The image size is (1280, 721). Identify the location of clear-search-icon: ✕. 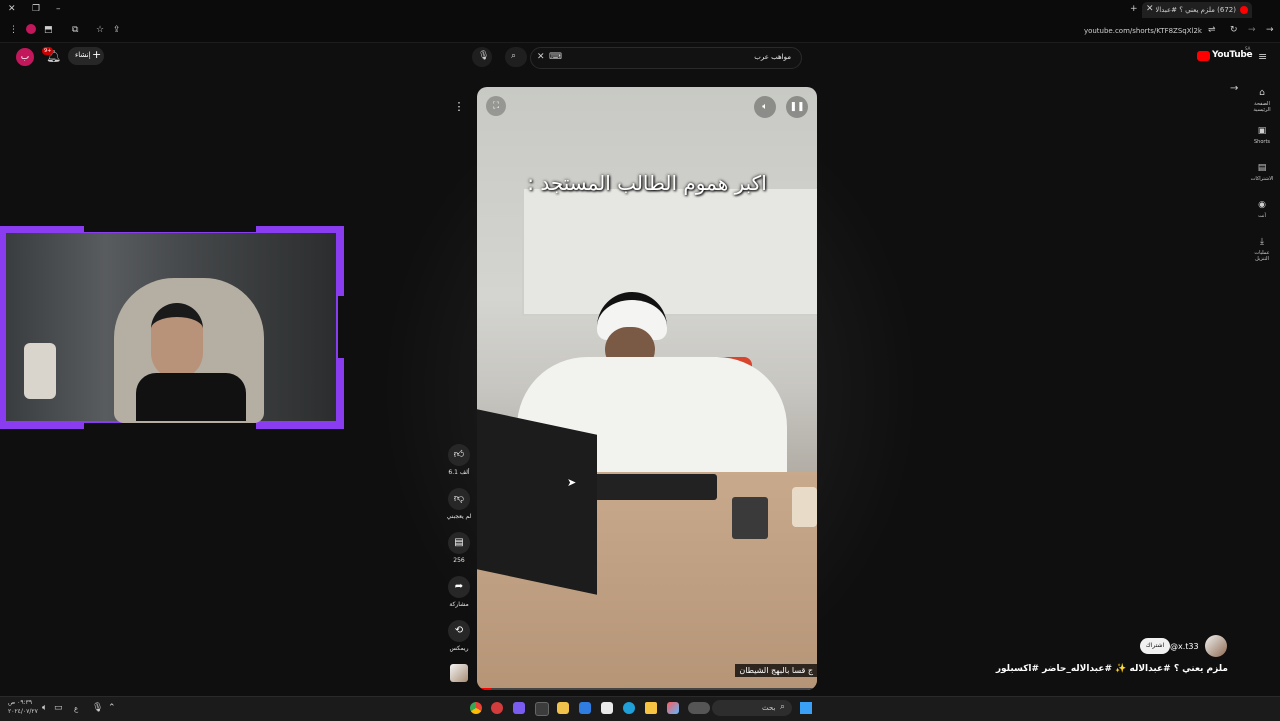
(541, 57).